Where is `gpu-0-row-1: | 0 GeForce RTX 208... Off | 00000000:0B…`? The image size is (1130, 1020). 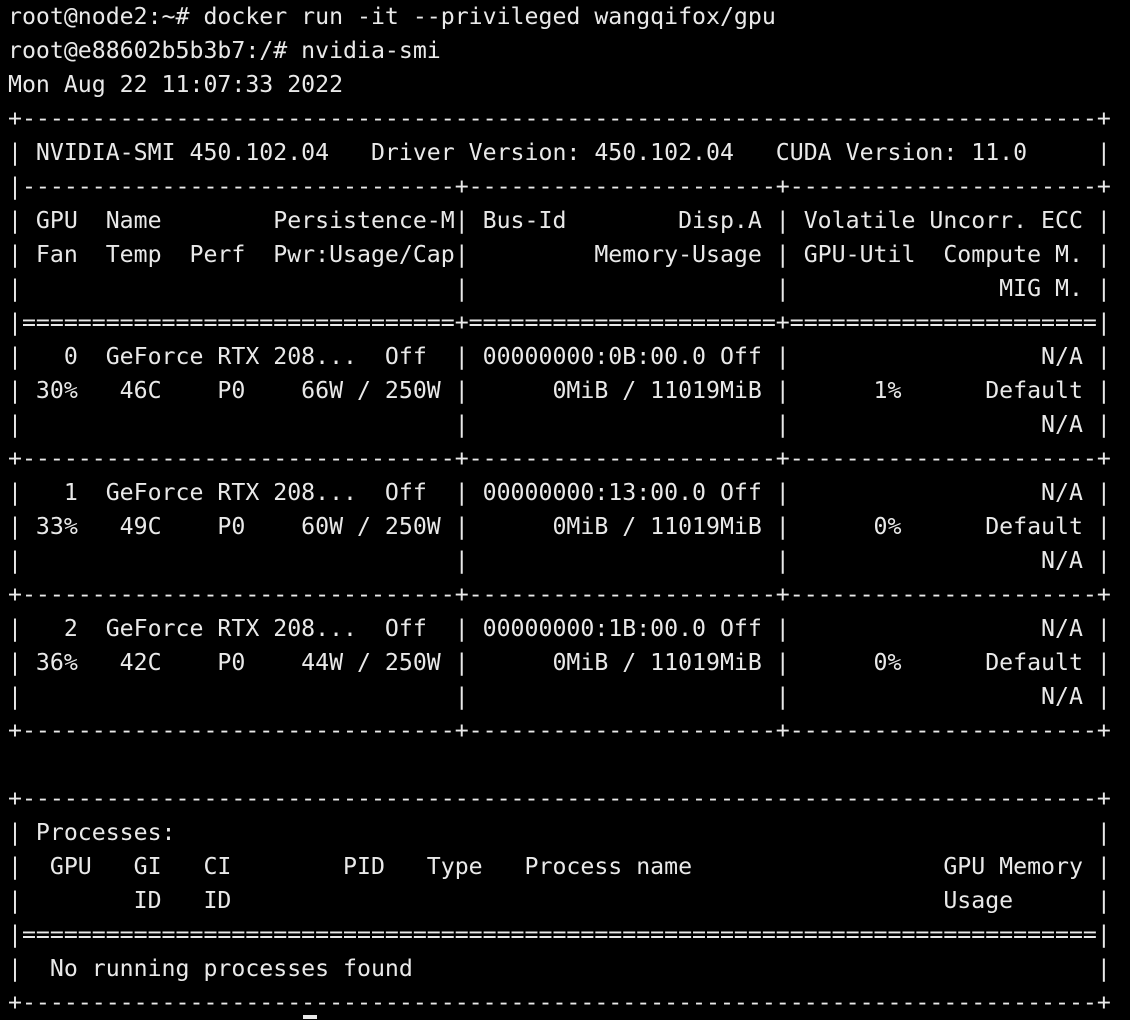
gpu-0-row-1: | 0 GeForce RTX 208... Off | 00000000:0B… is located at coordinates (559, 356).